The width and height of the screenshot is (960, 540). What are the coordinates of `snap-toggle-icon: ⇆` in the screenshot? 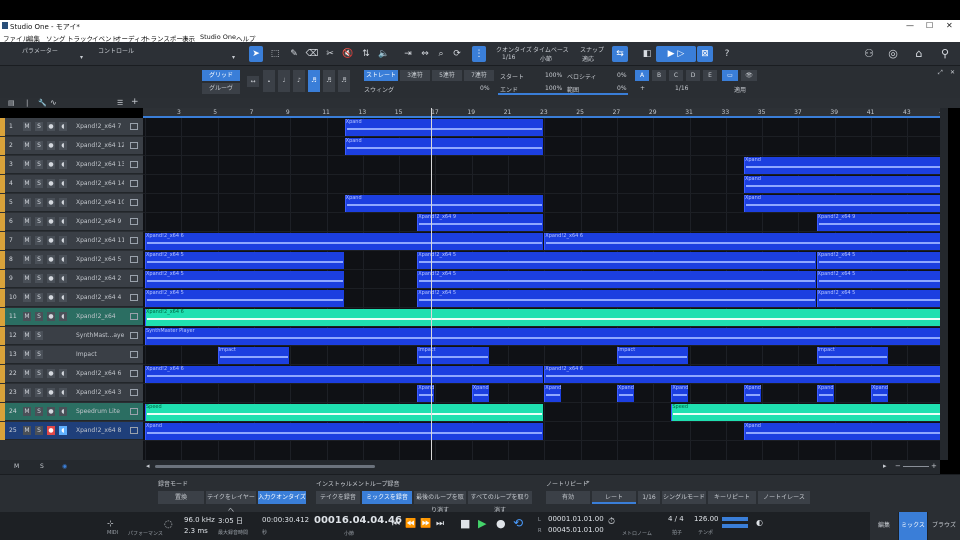 It's located at (620, 54).